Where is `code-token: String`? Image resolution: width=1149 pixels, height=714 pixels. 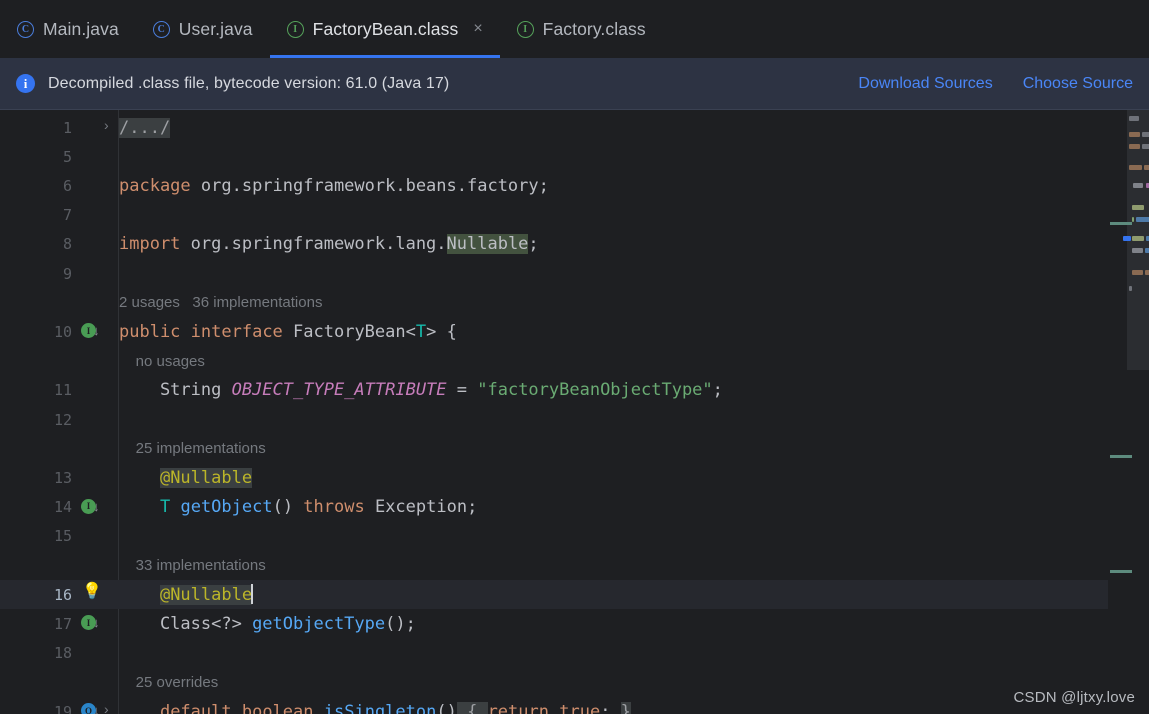 code-token: String is located at coordinates (175, 390).